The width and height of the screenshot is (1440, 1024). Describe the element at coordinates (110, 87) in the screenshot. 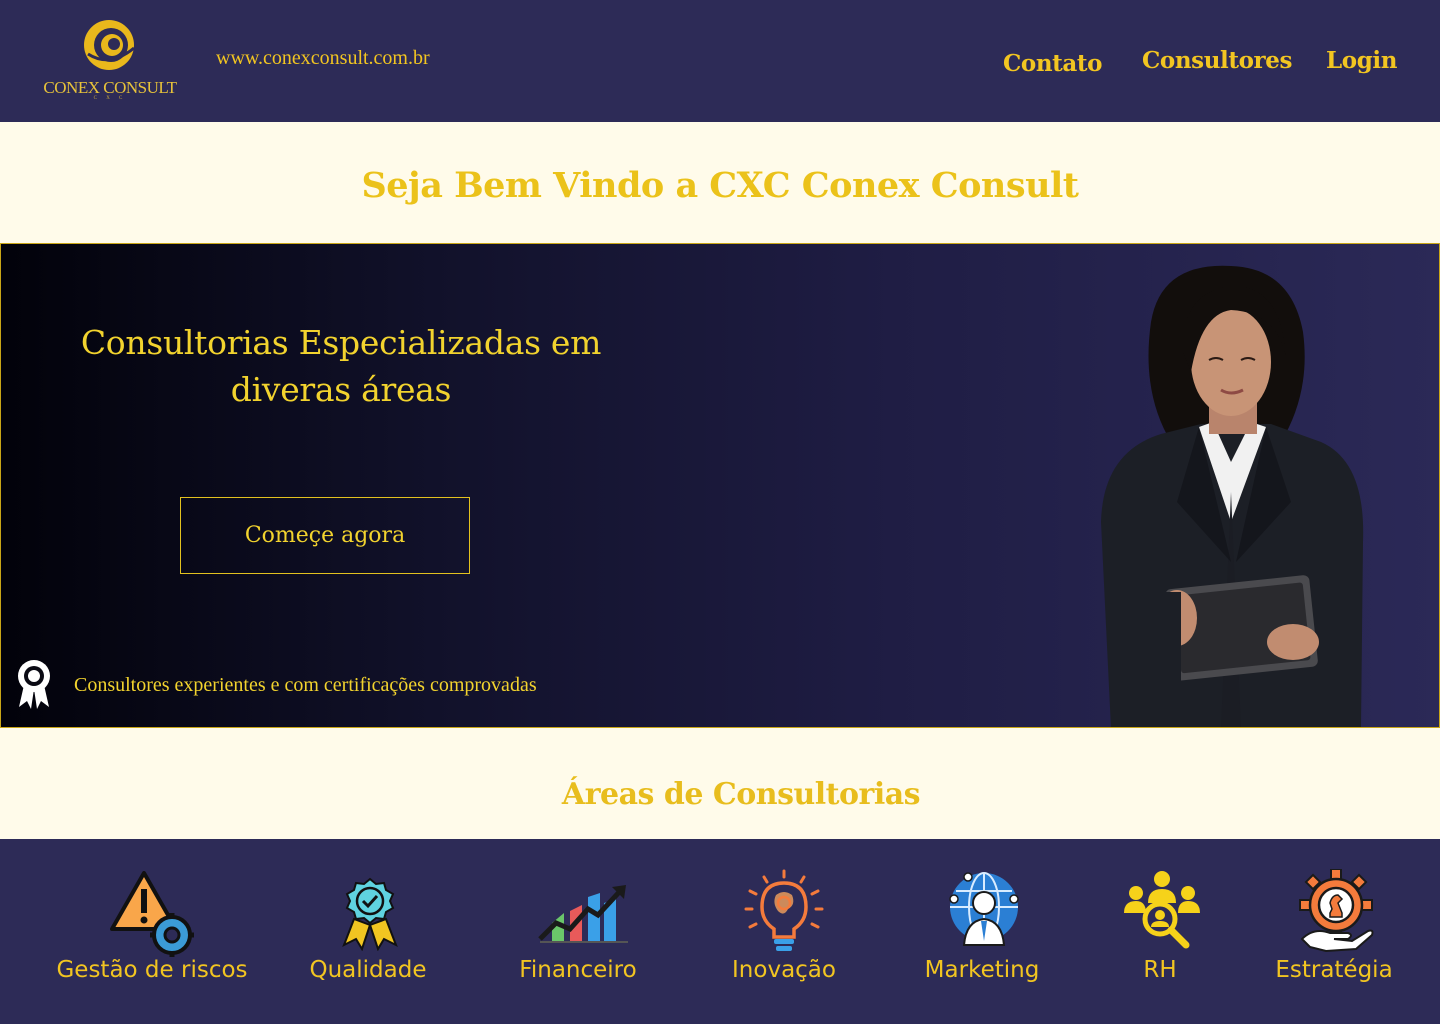

I see `logo-text: CONEX CONSULT` at that location.